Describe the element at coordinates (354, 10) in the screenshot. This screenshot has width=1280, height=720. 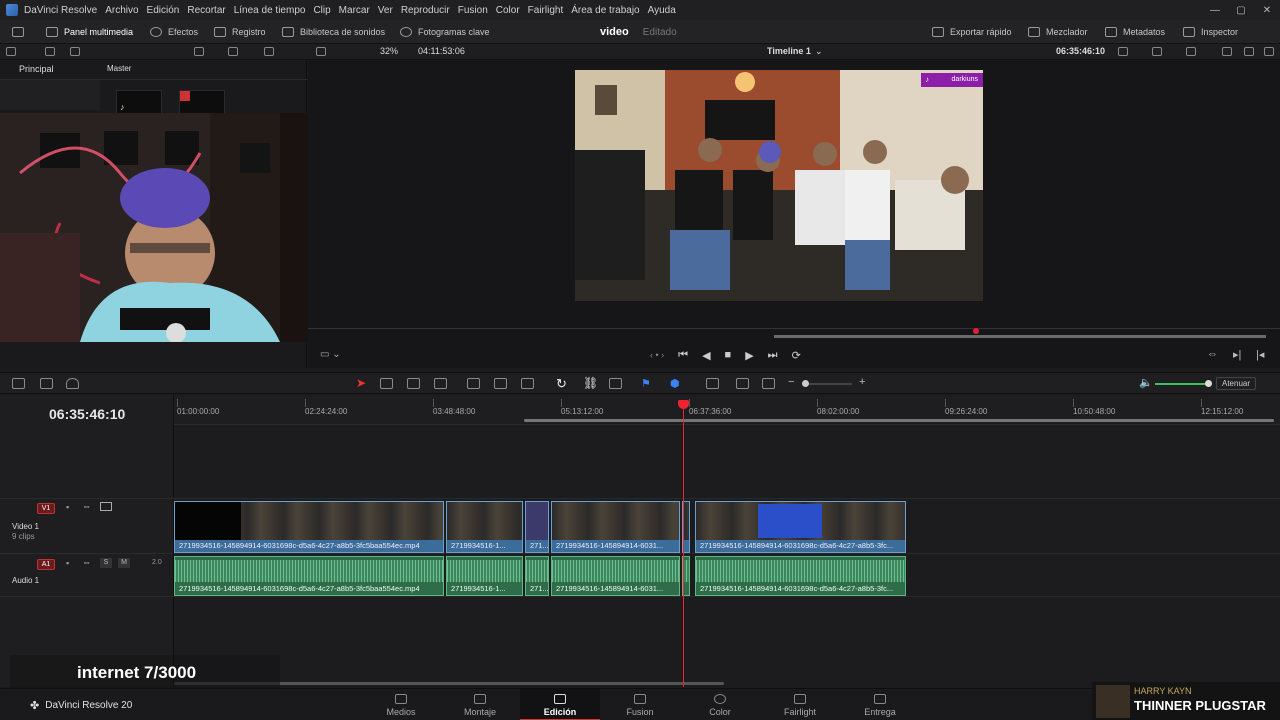
I see `menu-marcar: Marcar` at that location.